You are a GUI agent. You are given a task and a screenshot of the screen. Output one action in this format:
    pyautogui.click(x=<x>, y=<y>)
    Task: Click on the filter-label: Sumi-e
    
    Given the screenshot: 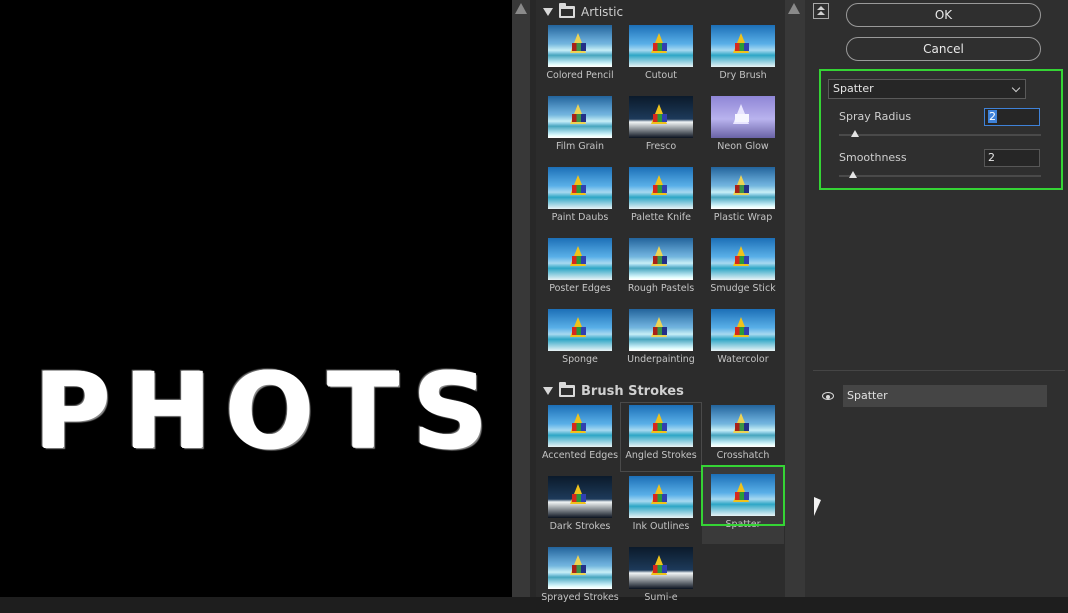 What is the action you would take?
    pyautogui.click(x=661, y=597)
    